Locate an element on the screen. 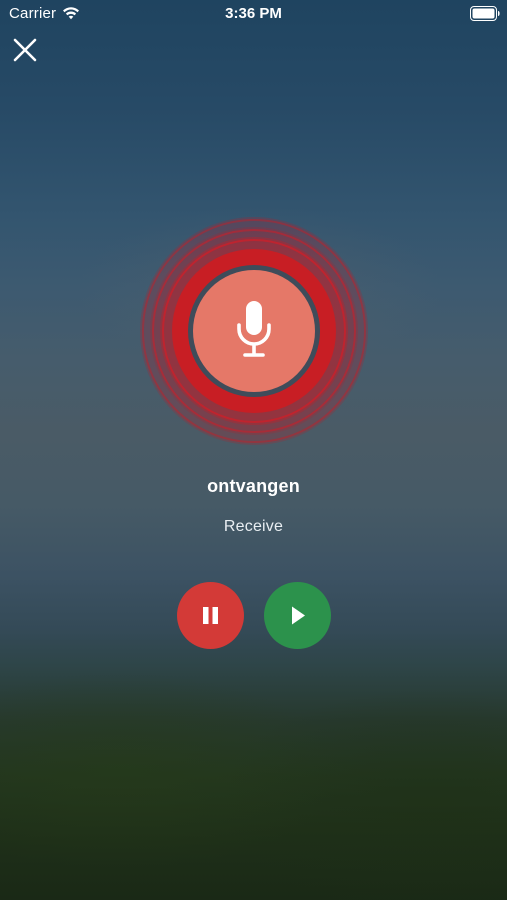 The image size is (507, 900). play-button is located at coordinates (297, 615).